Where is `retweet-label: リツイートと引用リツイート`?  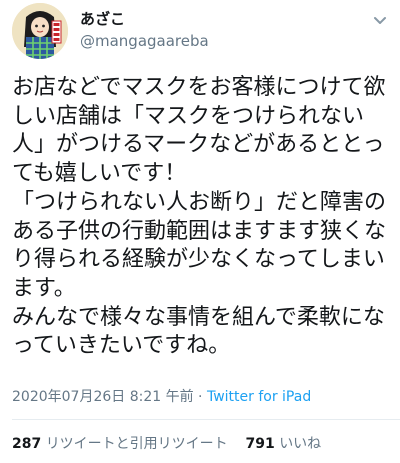
retweet-label: リツイートと引用リツイート is located at coordinates (136, 444).